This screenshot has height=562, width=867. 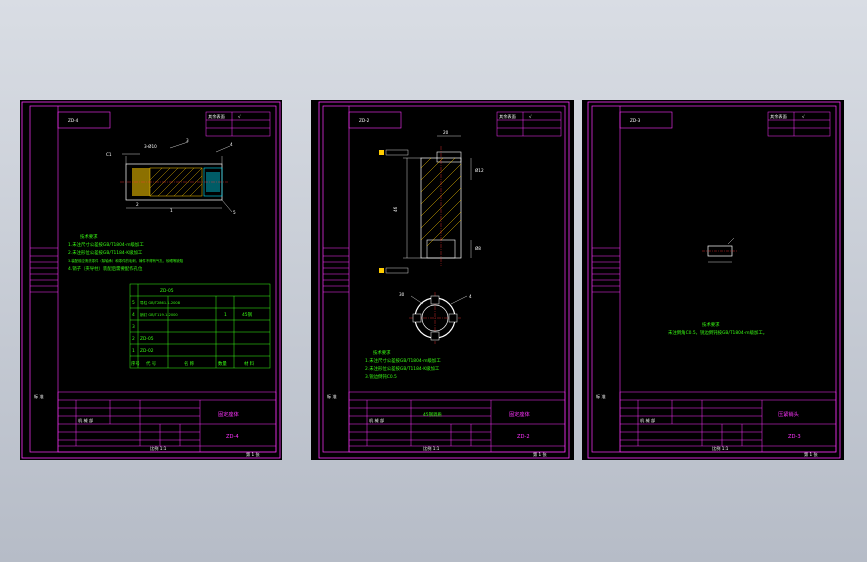 What do you see at coordinates (105, 268) in the screenshot?
I see `tech-line-4: 4.销子（夹导柱）装配后需要配作孔位` at bounding box center [105, 268].